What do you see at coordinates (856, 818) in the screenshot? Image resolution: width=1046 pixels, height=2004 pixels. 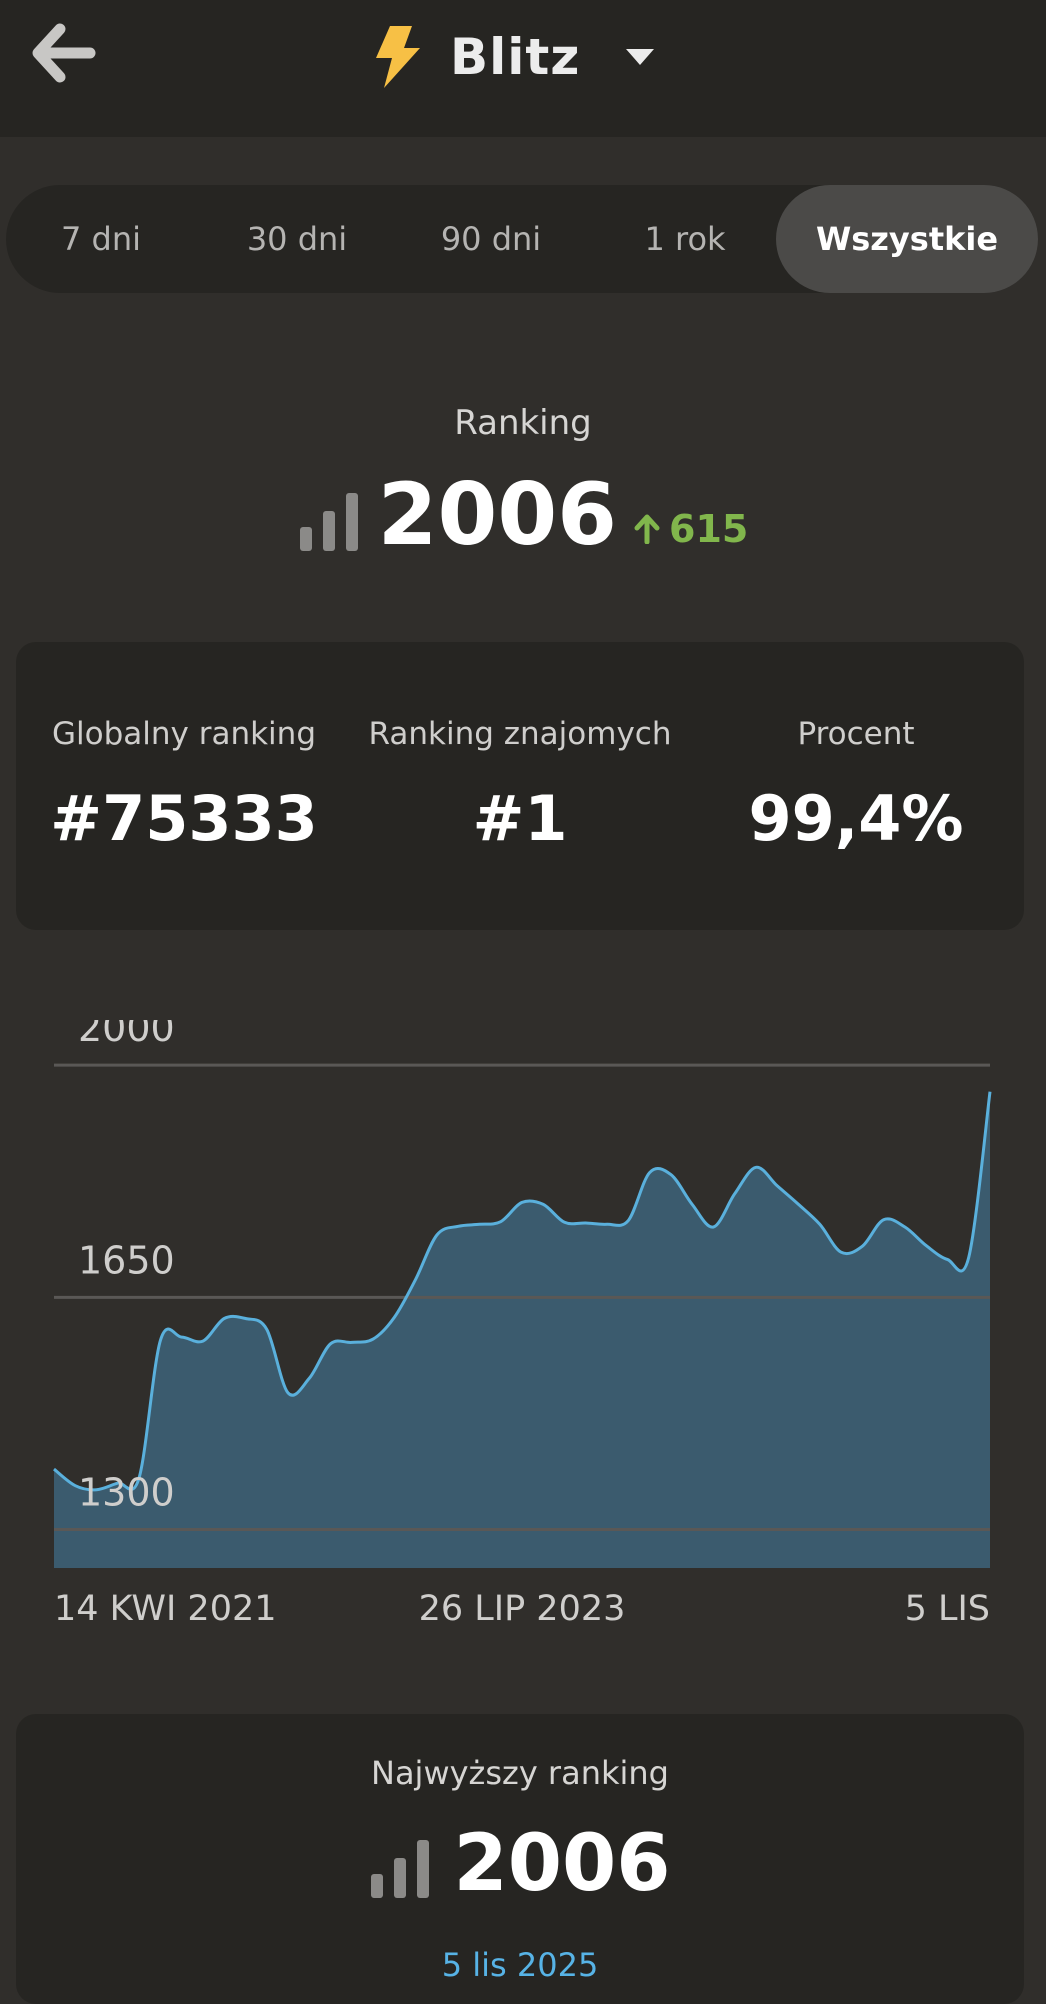 I see `stat-value: 99,4%` at bounding box center [856, 818].